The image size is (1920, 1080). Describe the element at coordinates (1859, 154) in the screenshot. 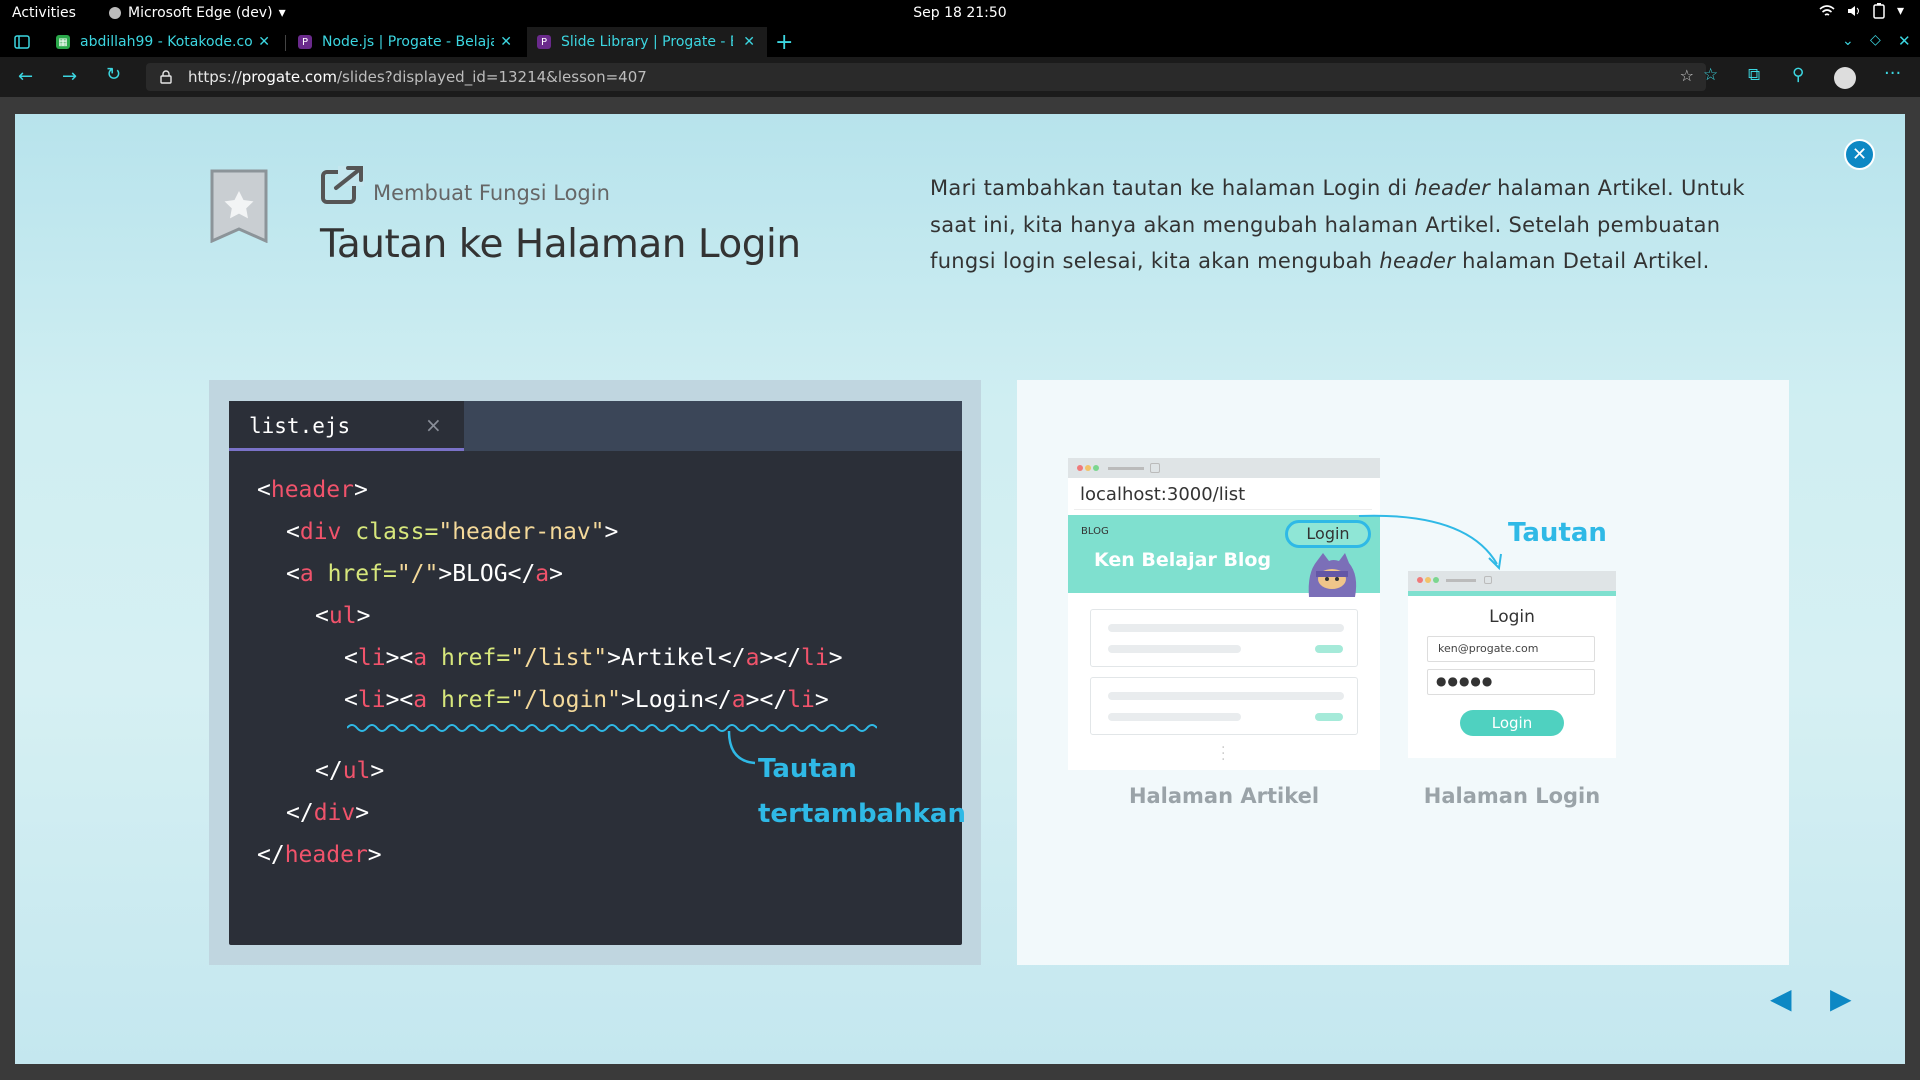

I see `close-slide-button: ✕` at that location.